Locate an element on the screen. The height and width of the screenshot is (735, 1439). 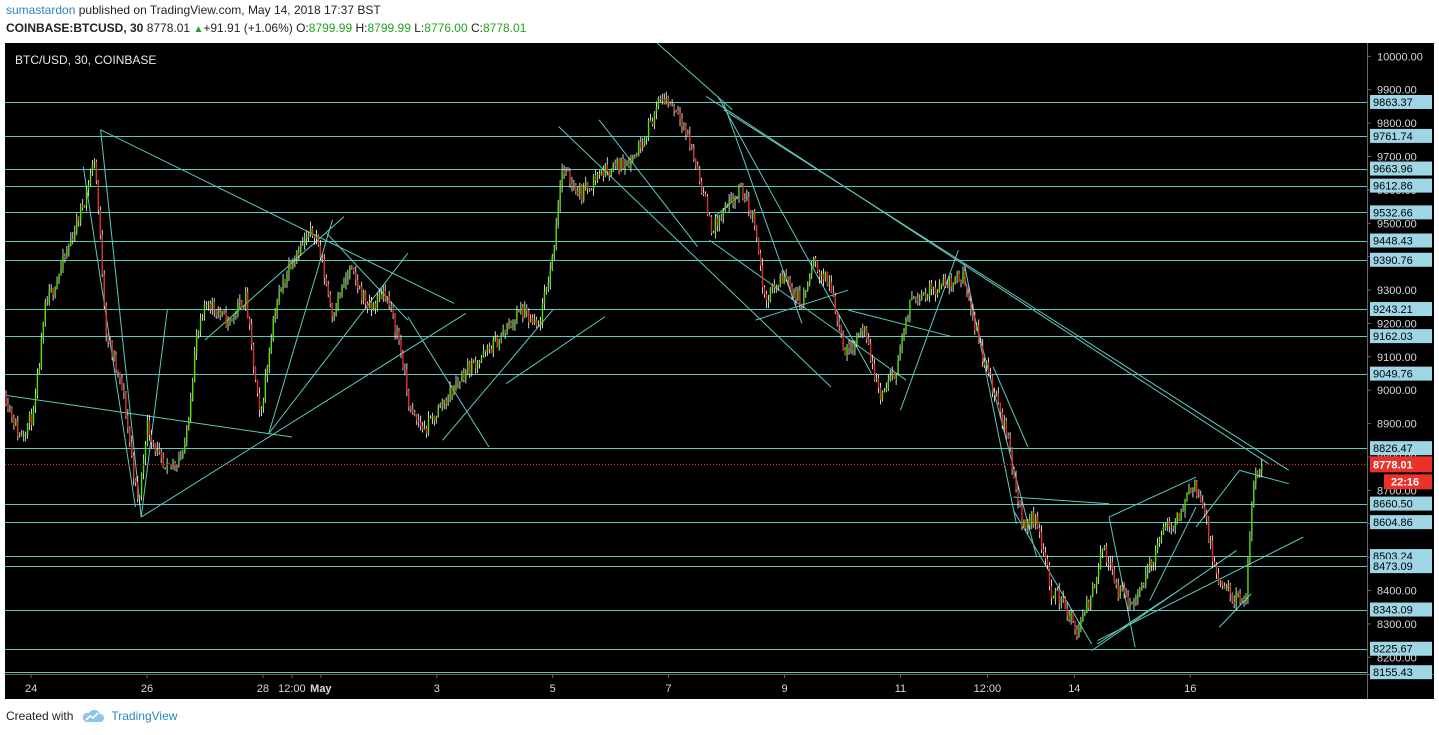
x-tick-label: 16 is located at coordinates (1190, 689).